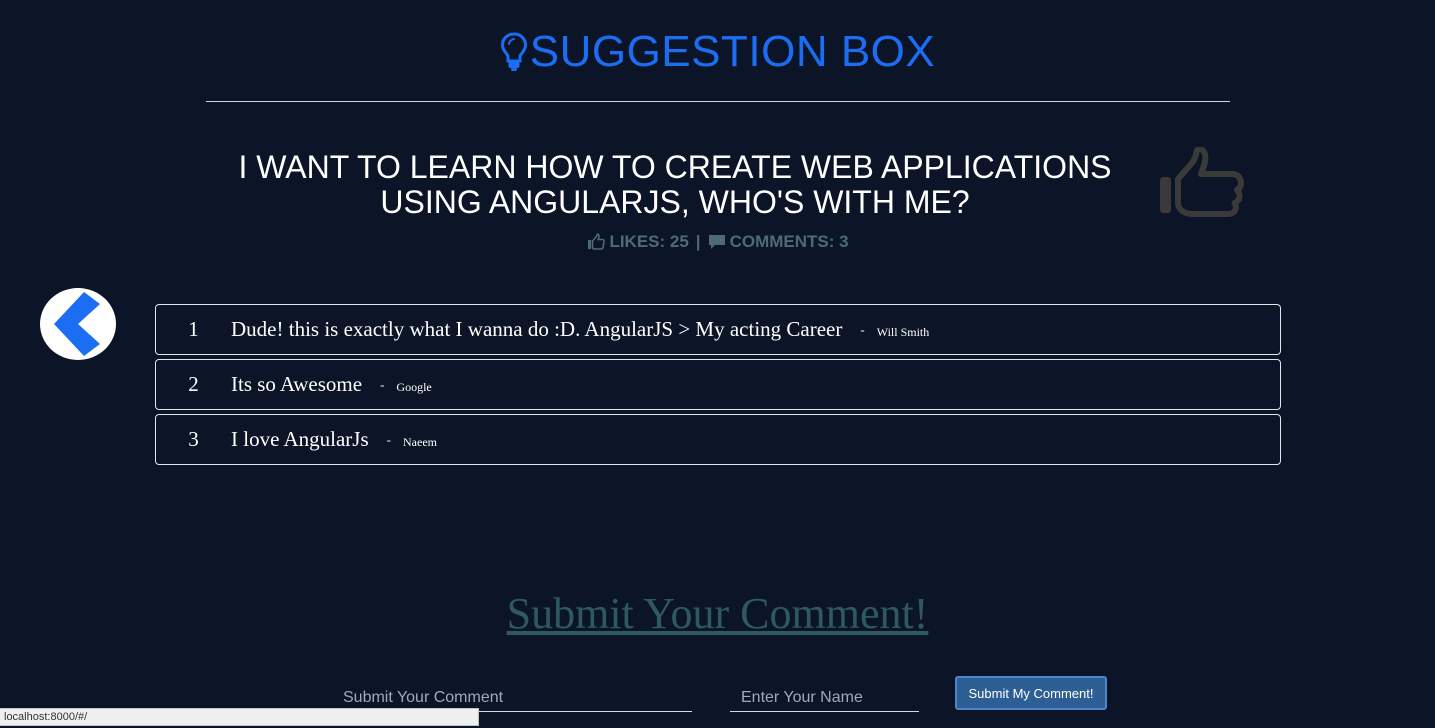 The width and height of the screenshot is (1435, 728). I want to click on brand: SUGGESTION BOX, so click(718, 52).